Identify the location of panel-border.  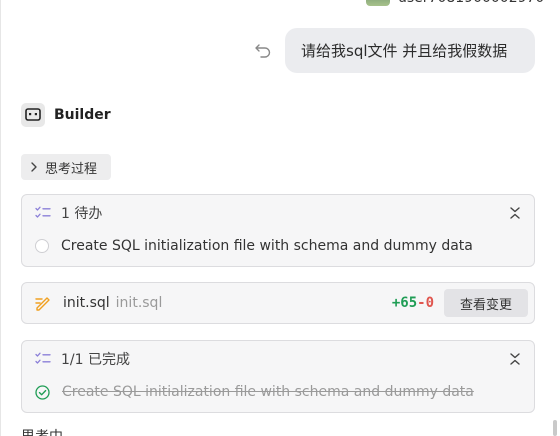
(0, 218).